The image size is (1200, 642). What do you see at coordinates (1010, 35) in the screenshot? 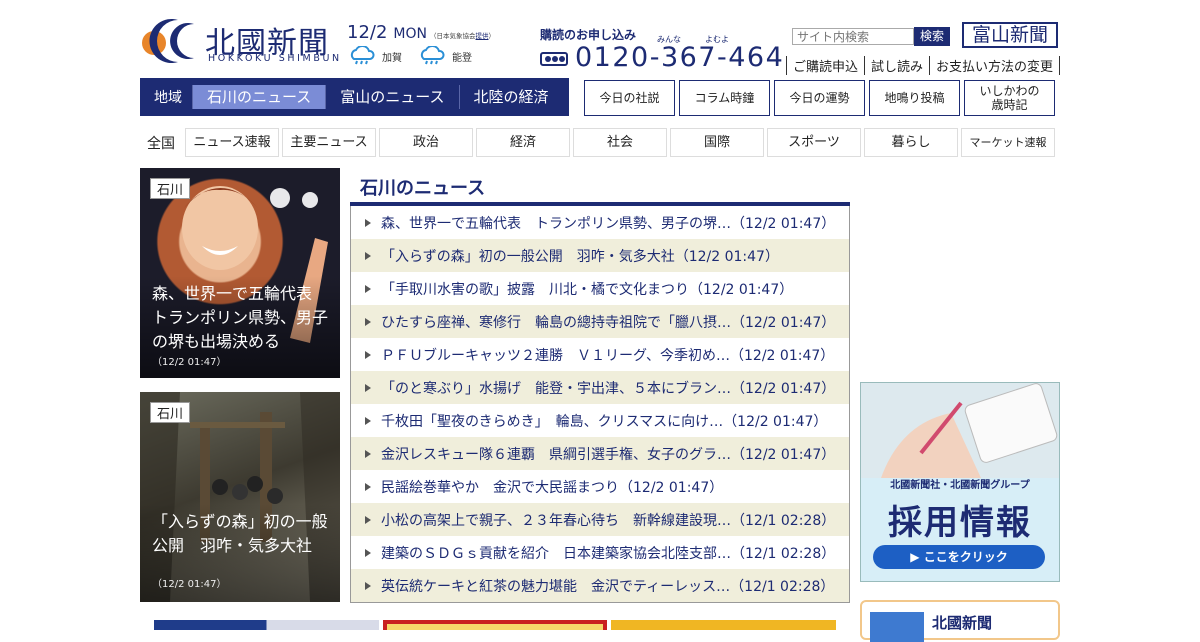
I see `toyama-shimbun-logo: 富山新聞` at bounding box center [1010, 35].